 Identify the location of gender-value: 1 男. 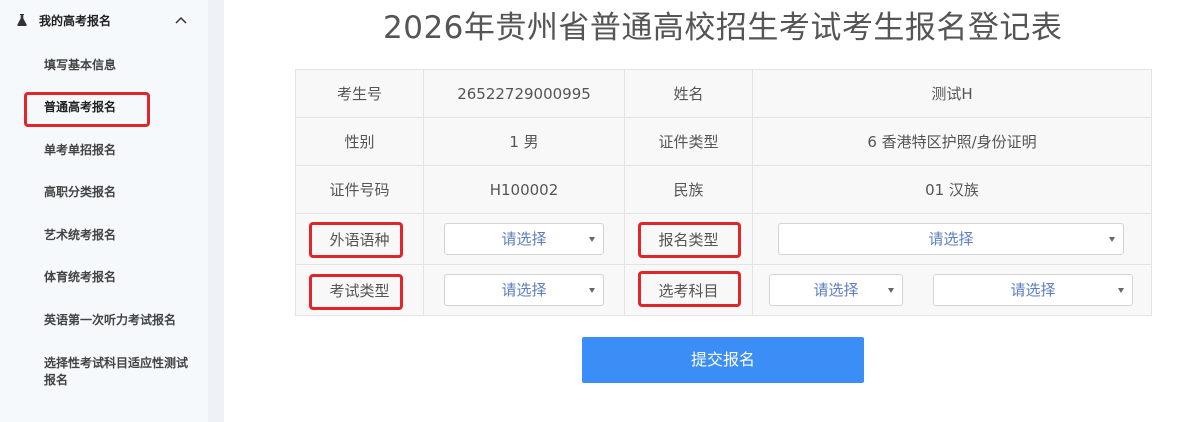
(524, 141).